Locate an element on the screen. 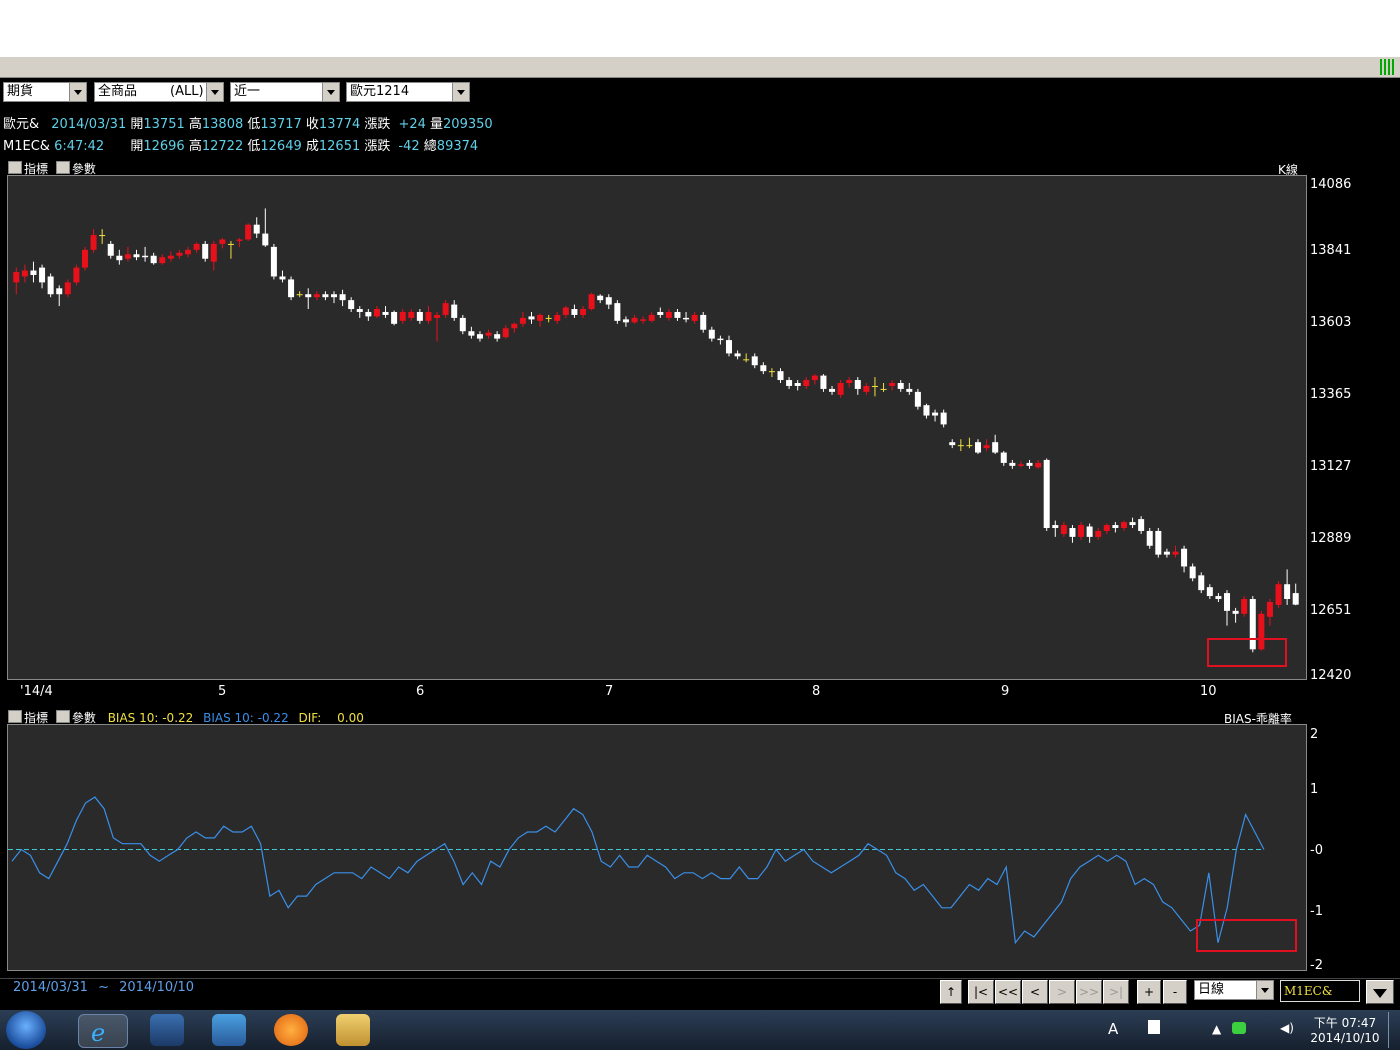  forward-button: > is located at coordinates (1062, 992).